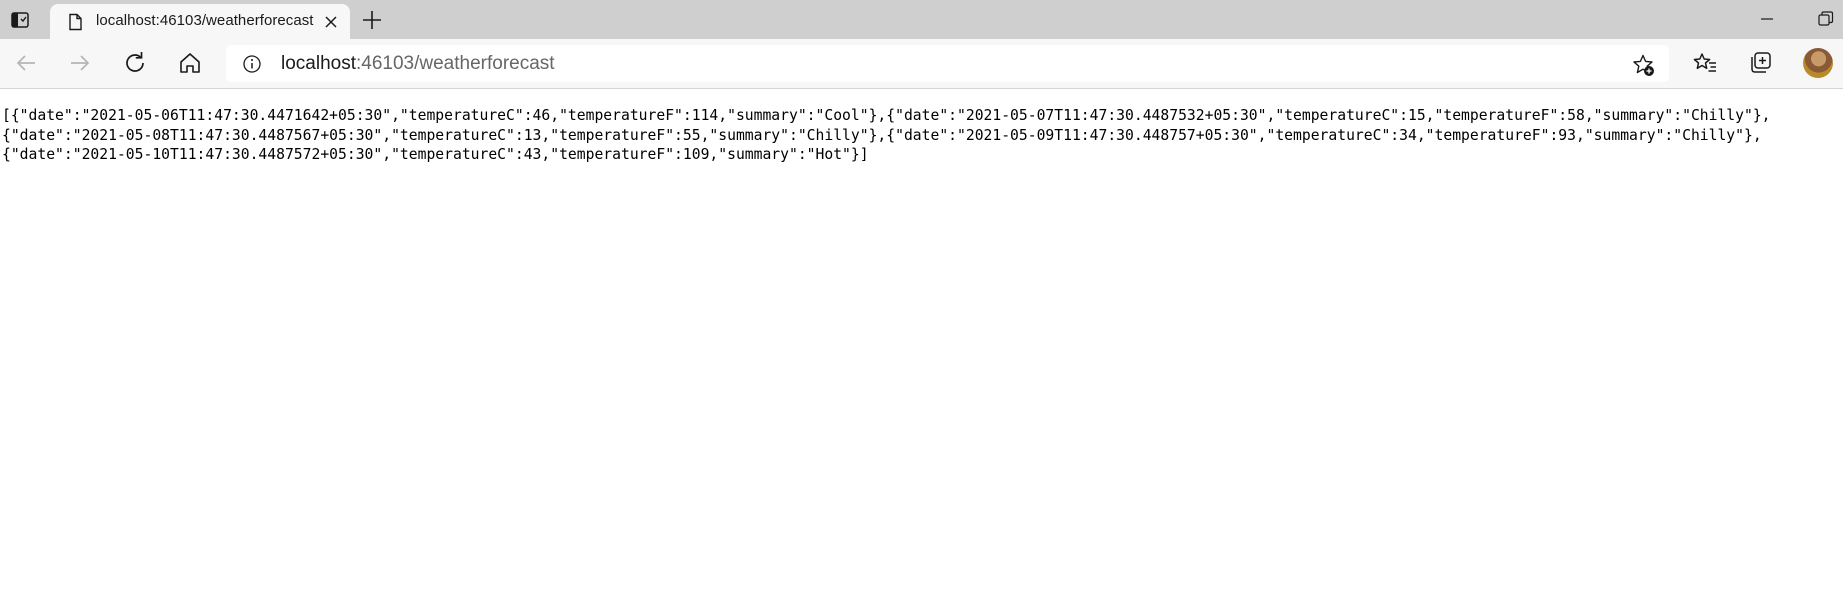 The width and height of the screenshot is (1843, 590). What do you see at coordinates (75, 22) in the screenshot?
I see `page-icon` at bounding box center [75, 22].